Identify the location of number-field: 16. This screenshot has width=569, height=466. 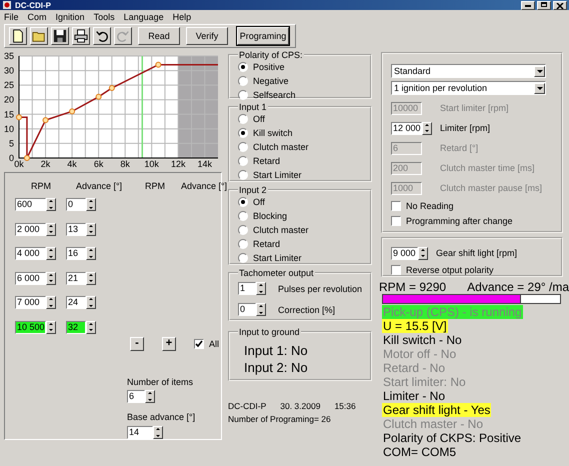
(76, 253).